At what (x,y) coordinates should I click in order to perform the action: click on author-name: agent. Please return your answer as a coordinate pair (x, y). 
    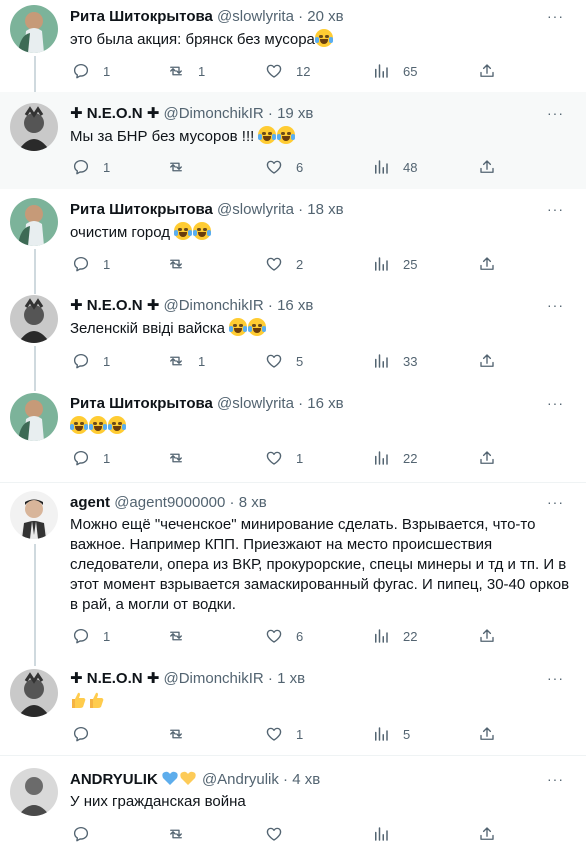
    Looking at the image, I should click on (90, 502).